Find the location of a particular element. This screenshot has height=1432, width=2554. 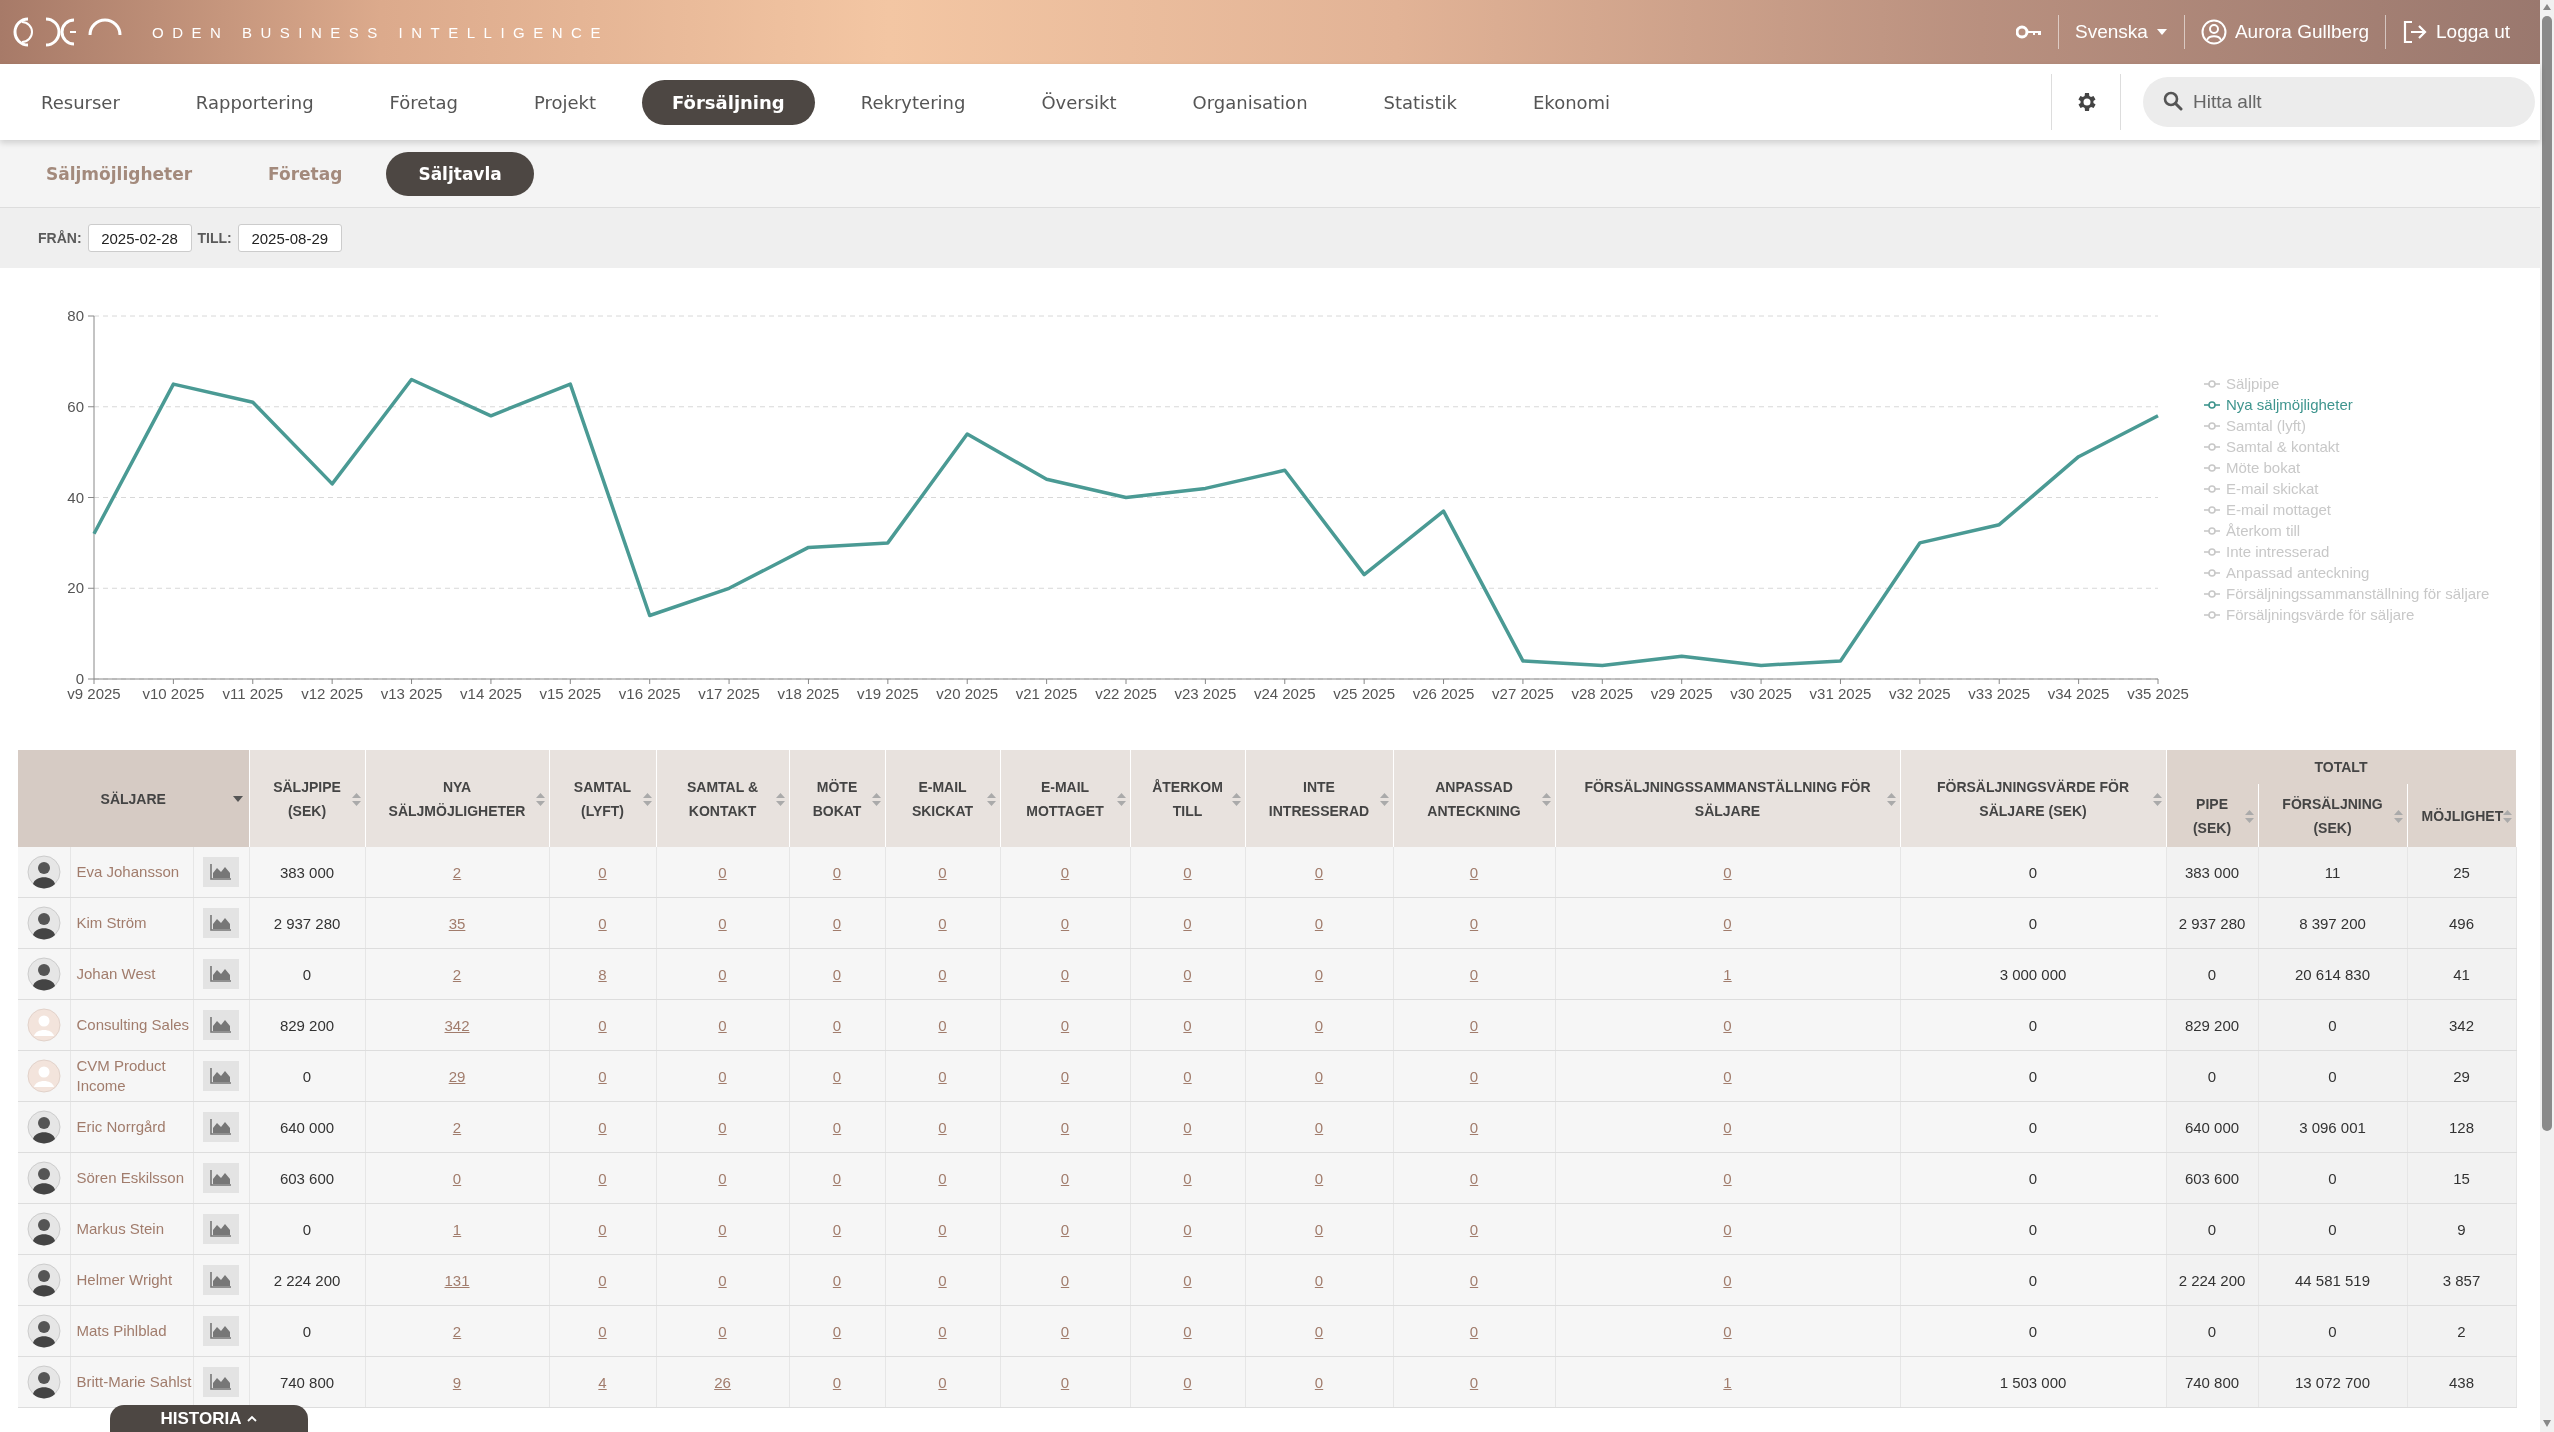

header-cell: E-MAIL SKICKAT is located at coordinates (942, 798).